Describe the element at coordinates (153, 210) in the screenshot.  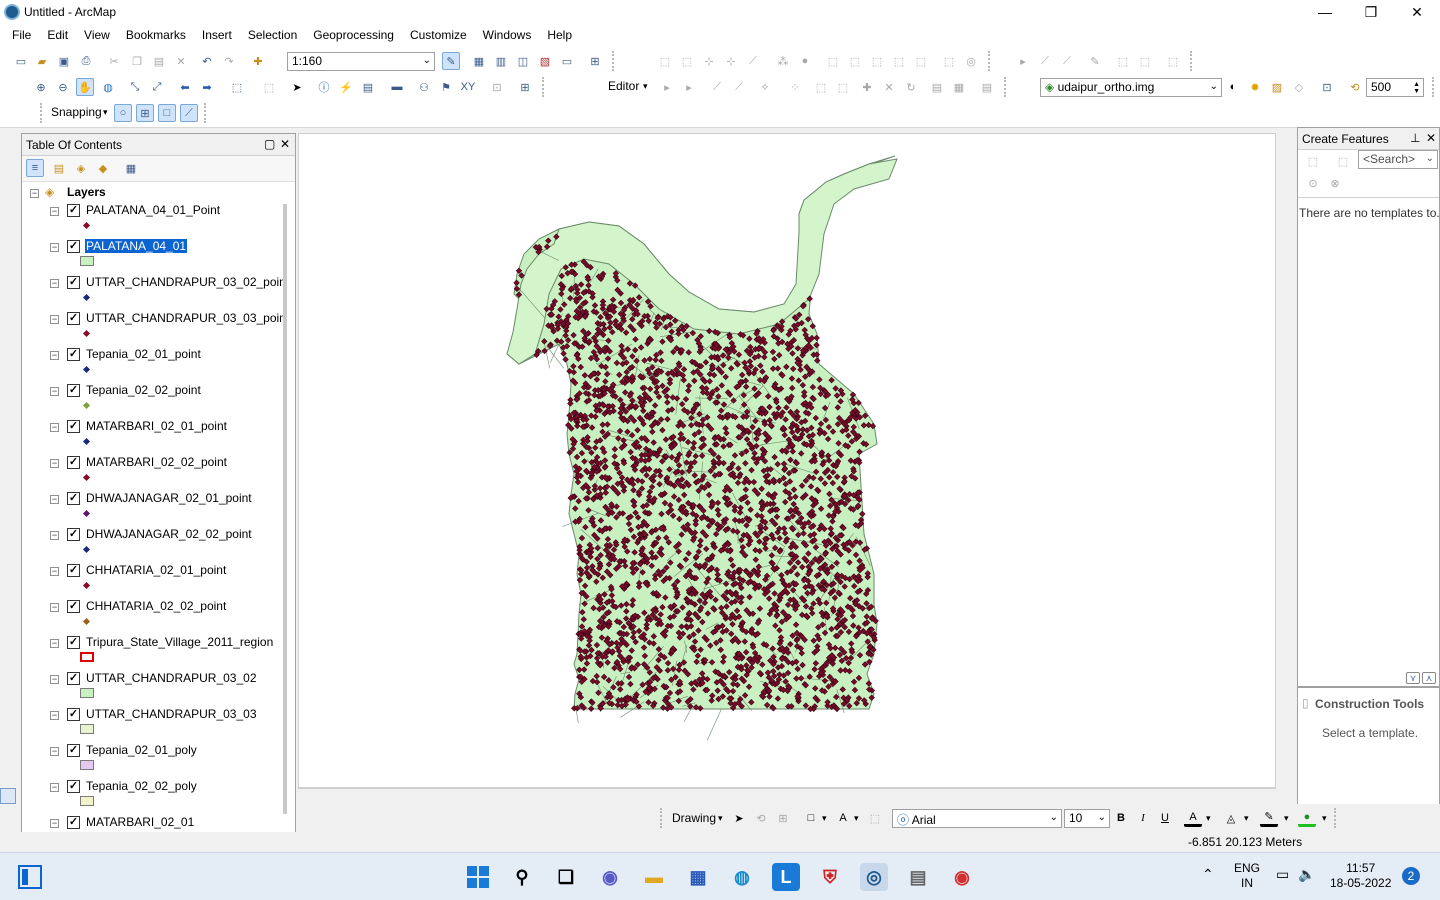
I see `layer-name: PALATANA_04_01_Point` at that location.